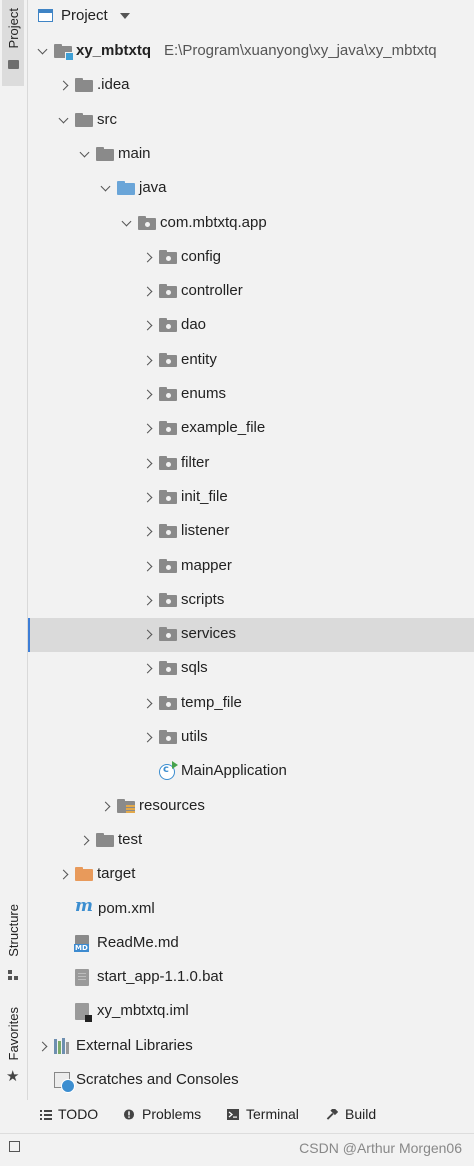 This screenshot has height=1166, width=474. I want to click on terminal-icon, so click(233, 1114).